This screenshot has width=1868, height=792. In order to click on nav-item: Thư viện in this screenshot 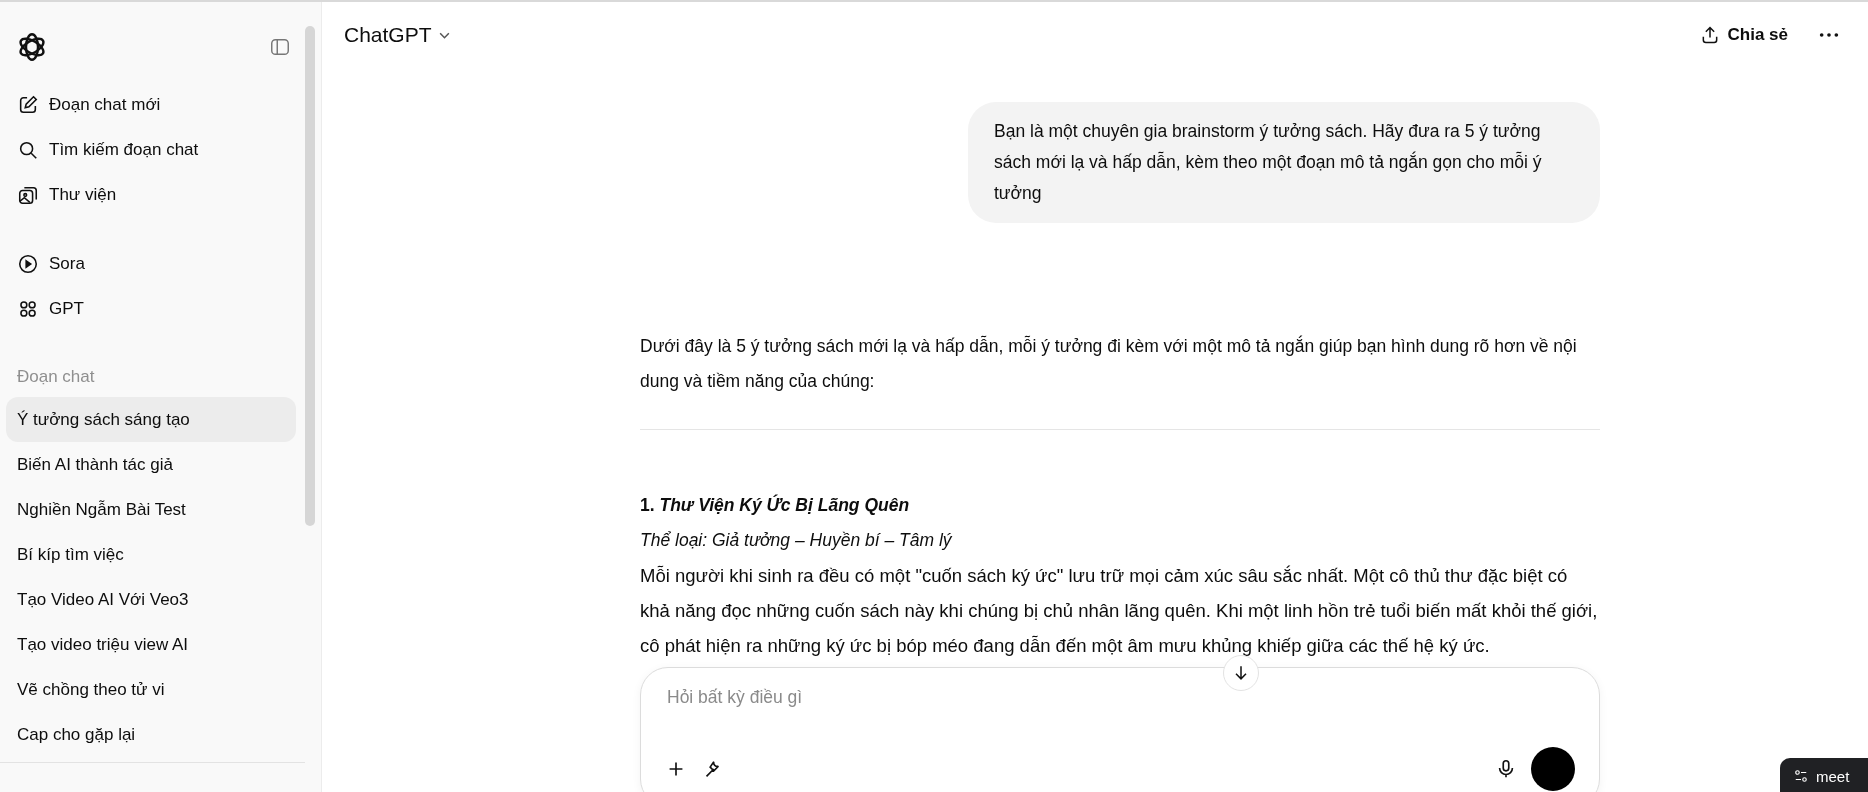, I will do `click(140, 194)`.